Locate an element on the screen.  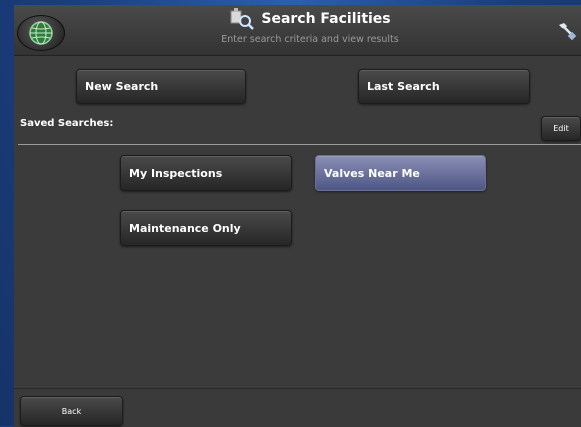
tools-button is located at coordinates (567, 33).